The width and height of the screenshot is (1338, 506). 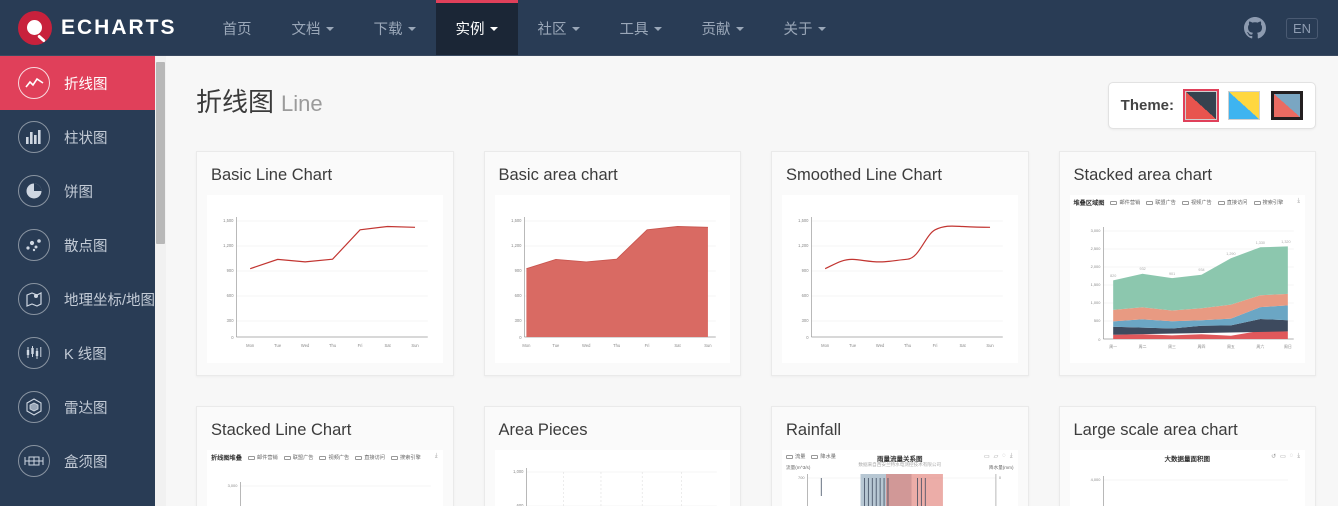 What do you see at coordinates (101, 28) in the screenshot?
I see `brand-logo-link: ECHARTS` at bounding box center [101, 28].